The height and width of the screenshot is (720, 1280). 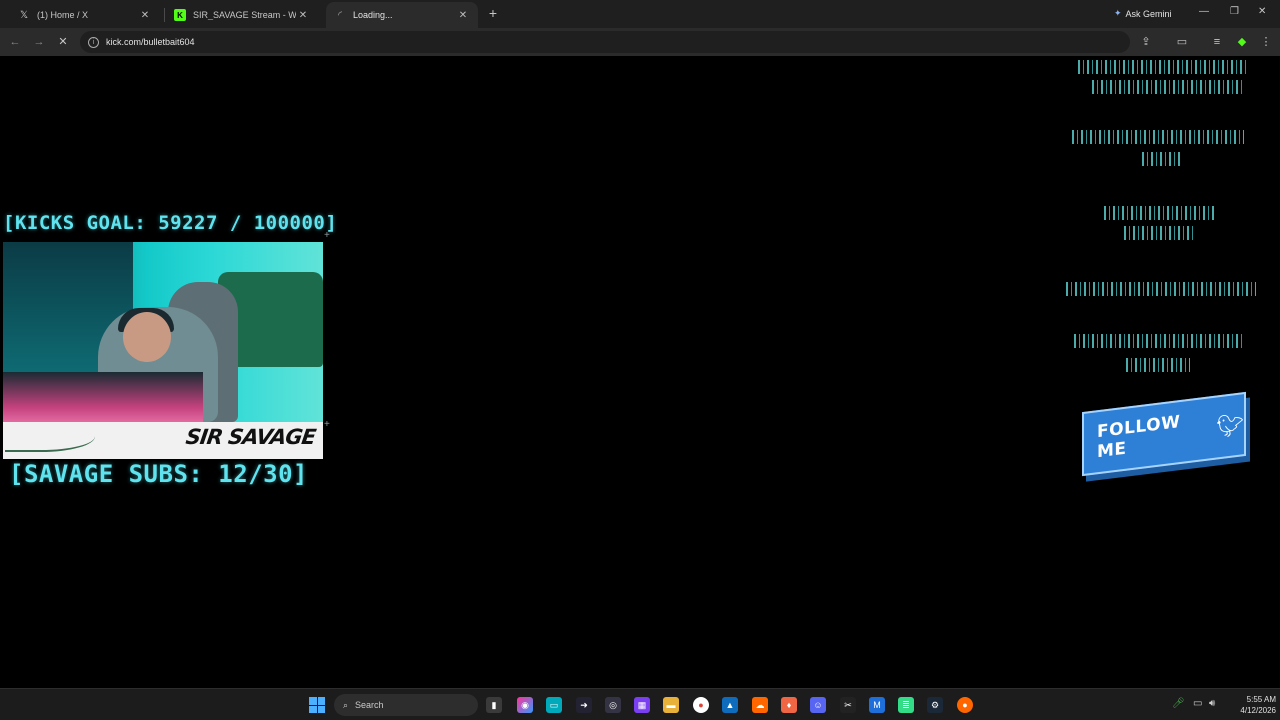 I want to click on new-tab-button: +, so click(x=493, y=13).